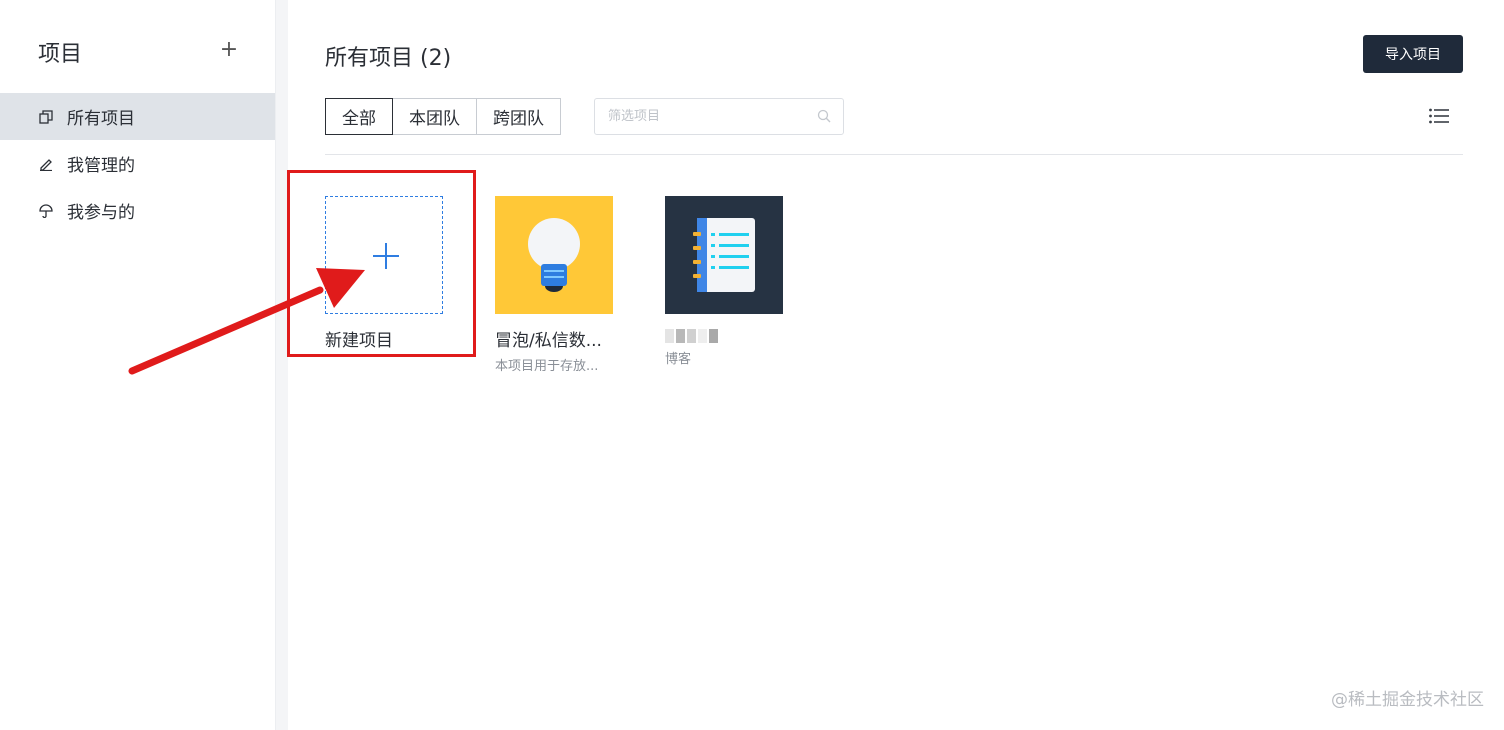 This screenshot has height=730, width=1504. What do you see at coordinates (101, 119) in the screenshot?
I see `sidebar-item-label: 所有项目` at bounding box center [101, 119].